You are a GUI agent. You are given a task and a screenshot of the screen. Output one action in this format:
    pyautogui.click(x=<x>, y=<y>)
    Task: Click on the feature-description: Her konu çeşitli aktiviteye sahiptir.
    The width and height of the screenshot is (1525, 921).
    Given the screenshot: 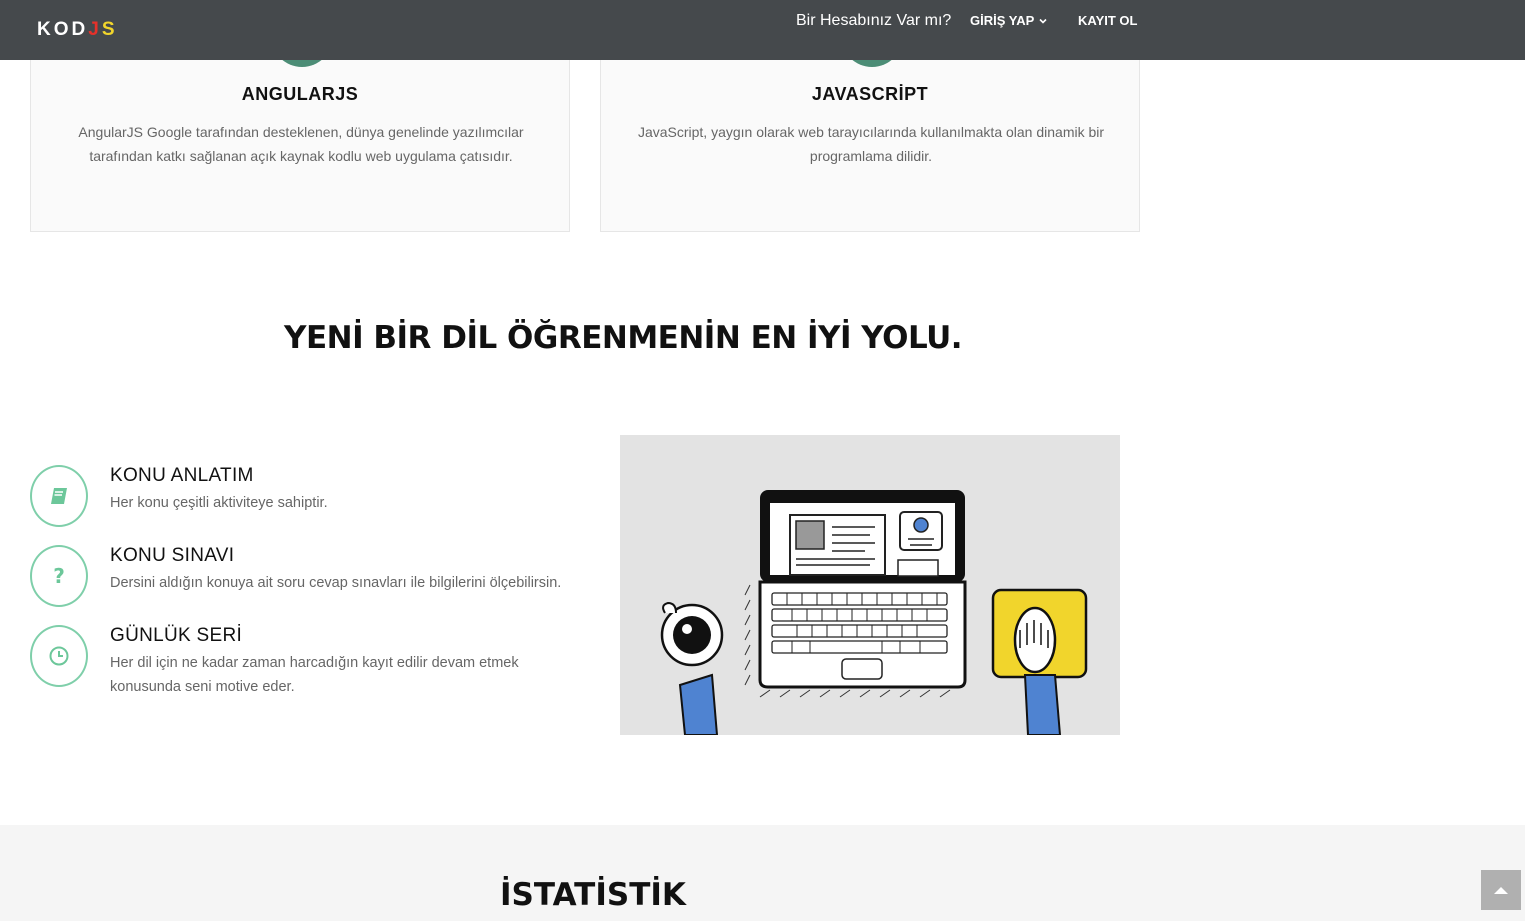 What is the action you would take?
    pyautogui.click(x=219, y=503)
    